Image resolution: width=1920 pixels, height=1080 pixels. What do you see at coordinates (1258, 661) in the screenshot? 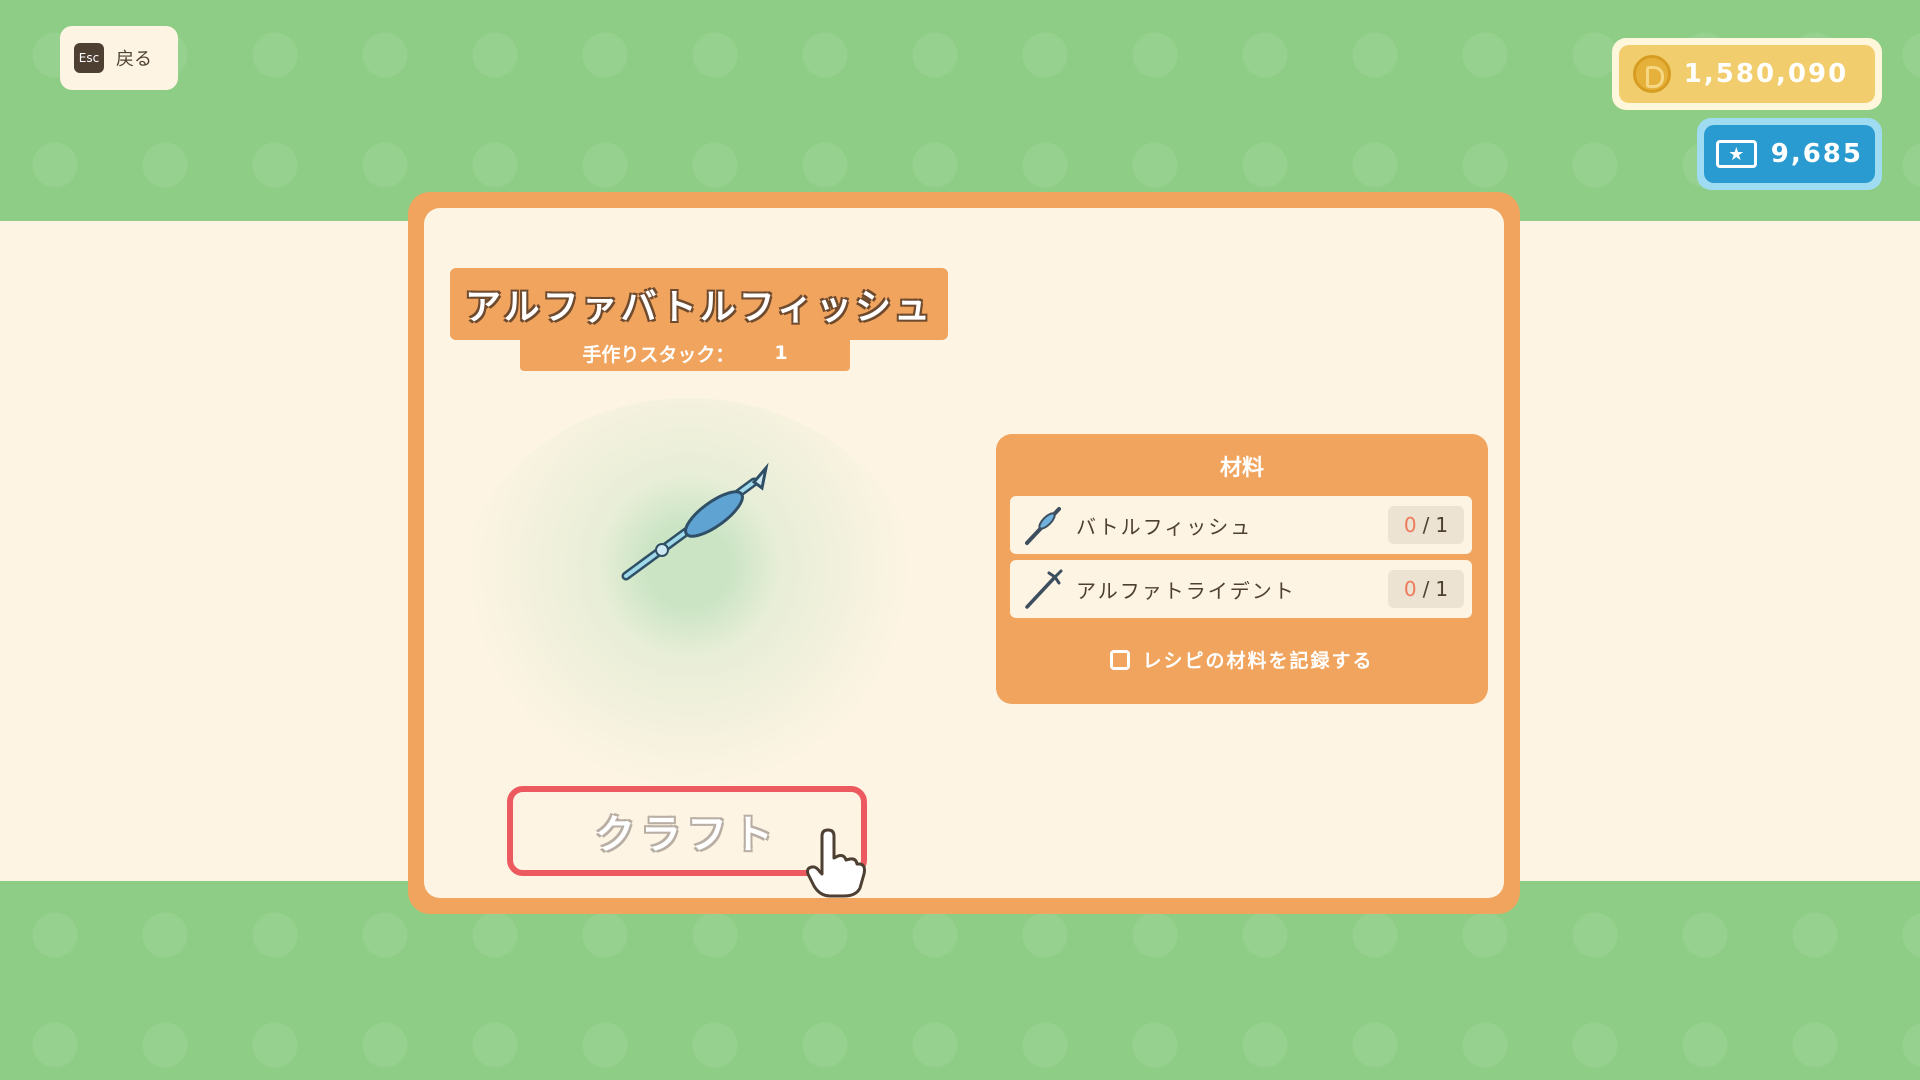
I see `record-label: レシピの材料を記録する` at bounding box center [1258, 661].